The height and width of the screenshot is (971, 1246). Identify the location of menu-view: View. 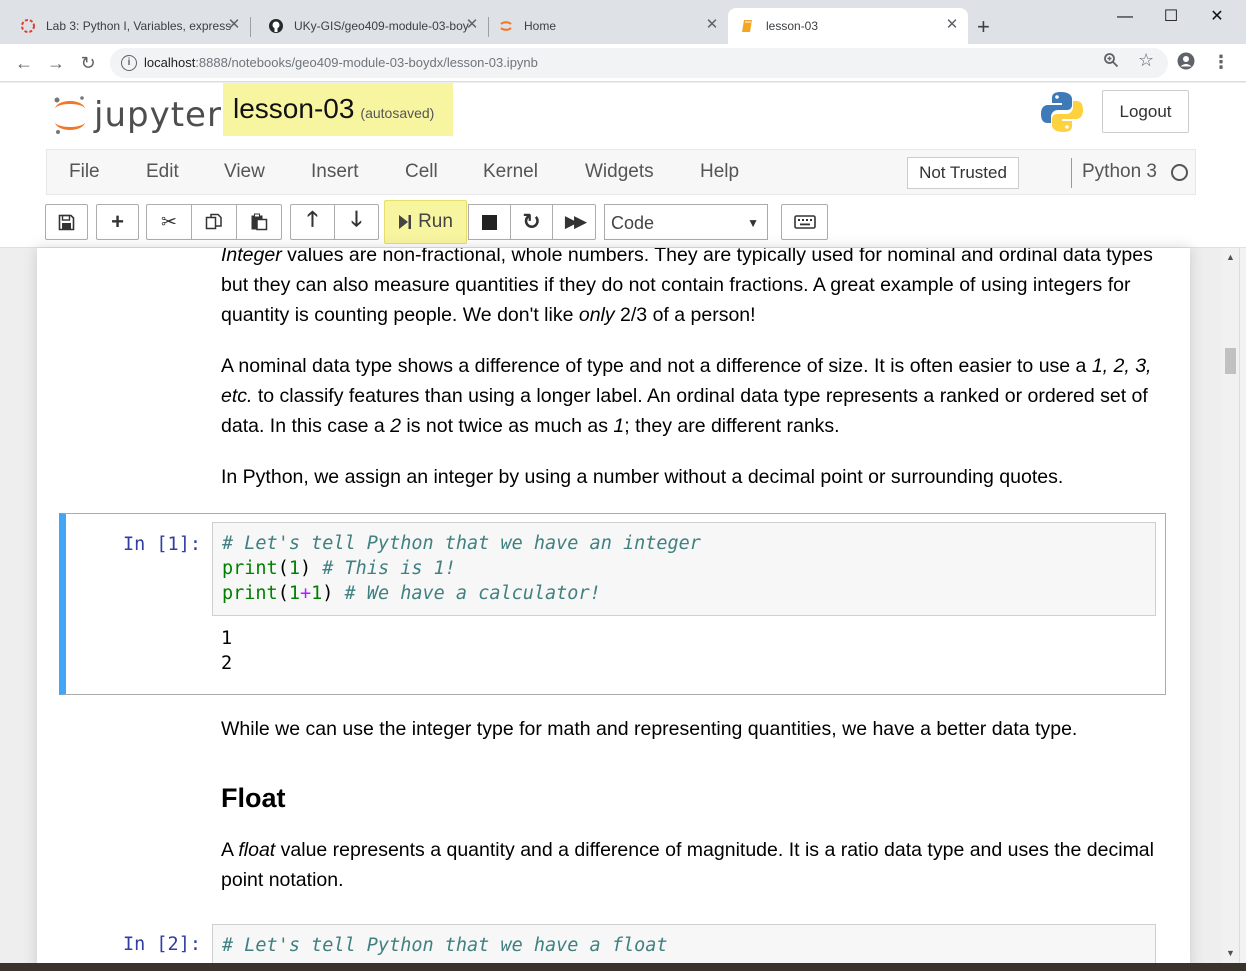
(244, 172).